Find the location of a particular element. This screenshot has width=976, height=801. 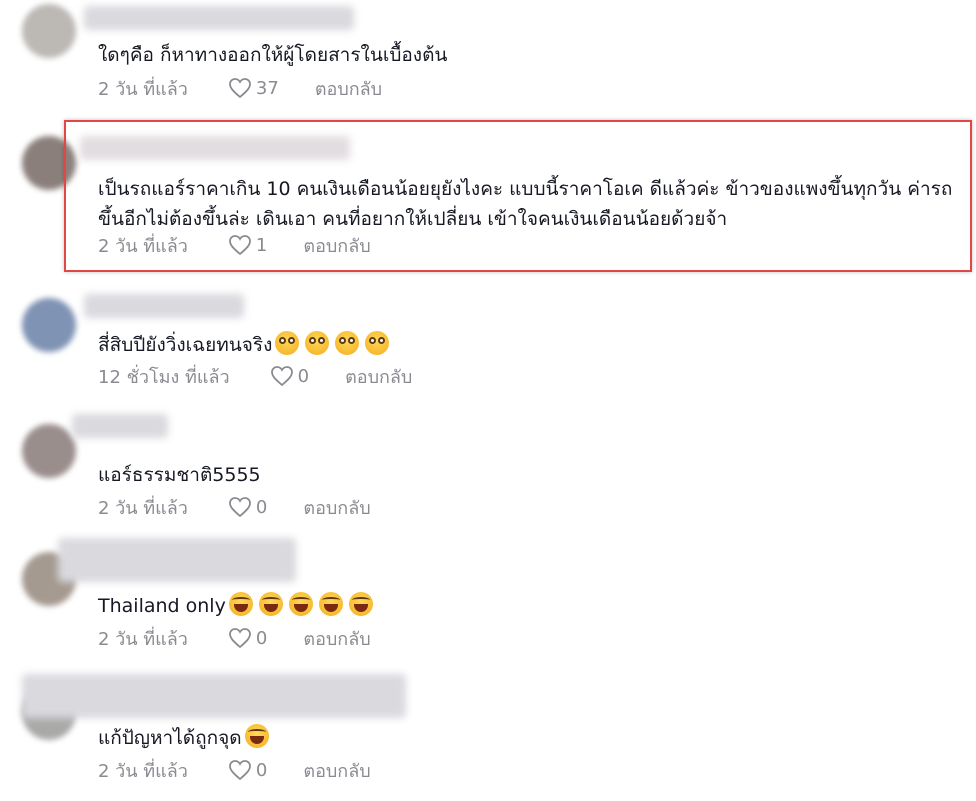

comment-text: แก้ปัญหาได้ถูกจุด is located at coordinates (529, 738).